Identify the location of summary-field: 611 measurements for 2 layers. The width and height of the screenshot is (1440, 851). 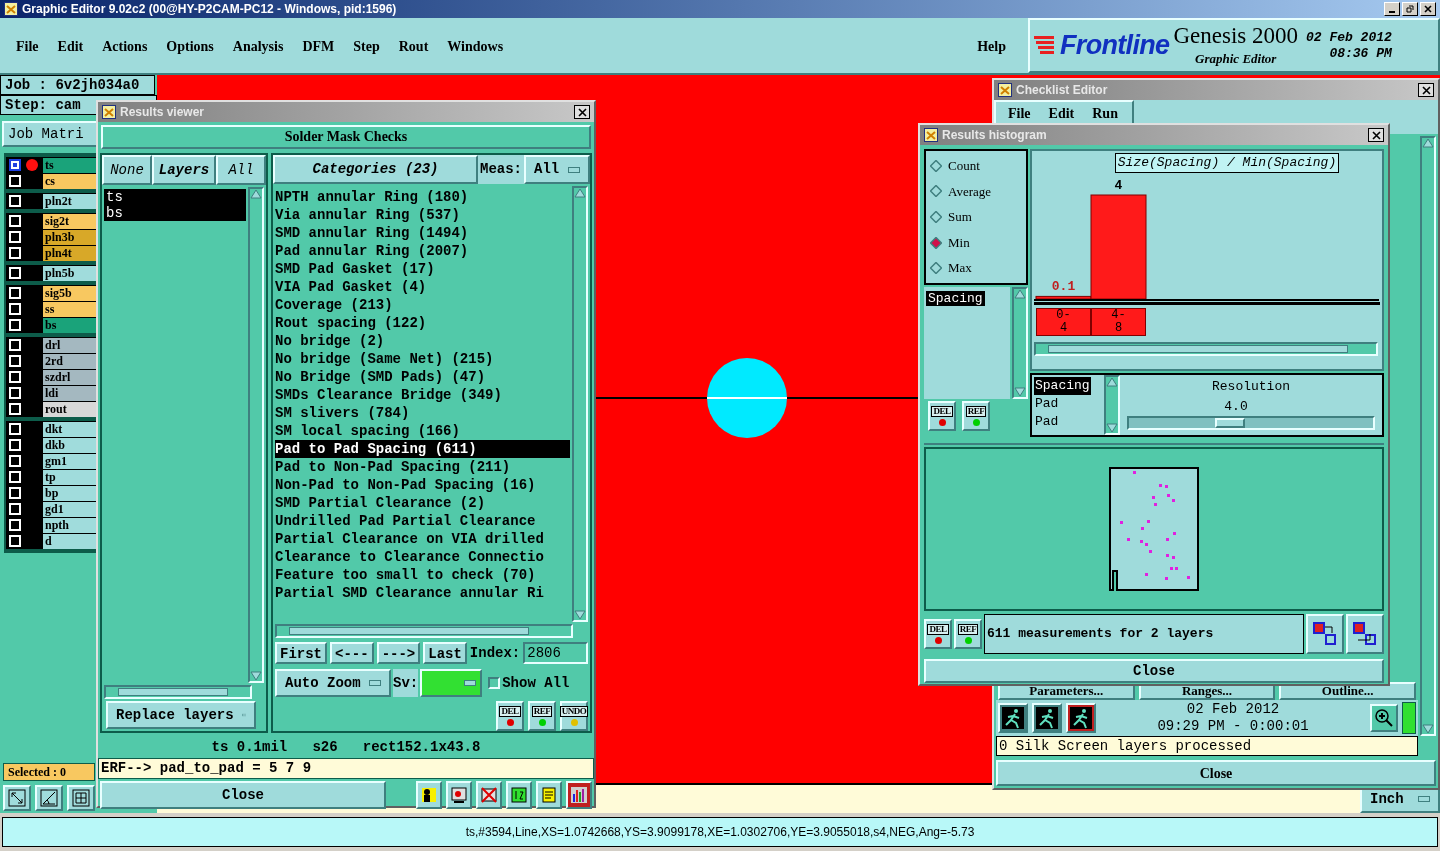
(1144, 634).